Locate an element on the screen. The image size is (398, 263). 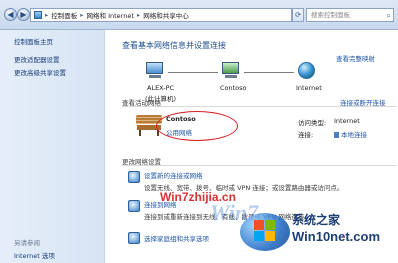
search-input: 搜索控制面板 ⌕ is located at coordinates (350, 15).